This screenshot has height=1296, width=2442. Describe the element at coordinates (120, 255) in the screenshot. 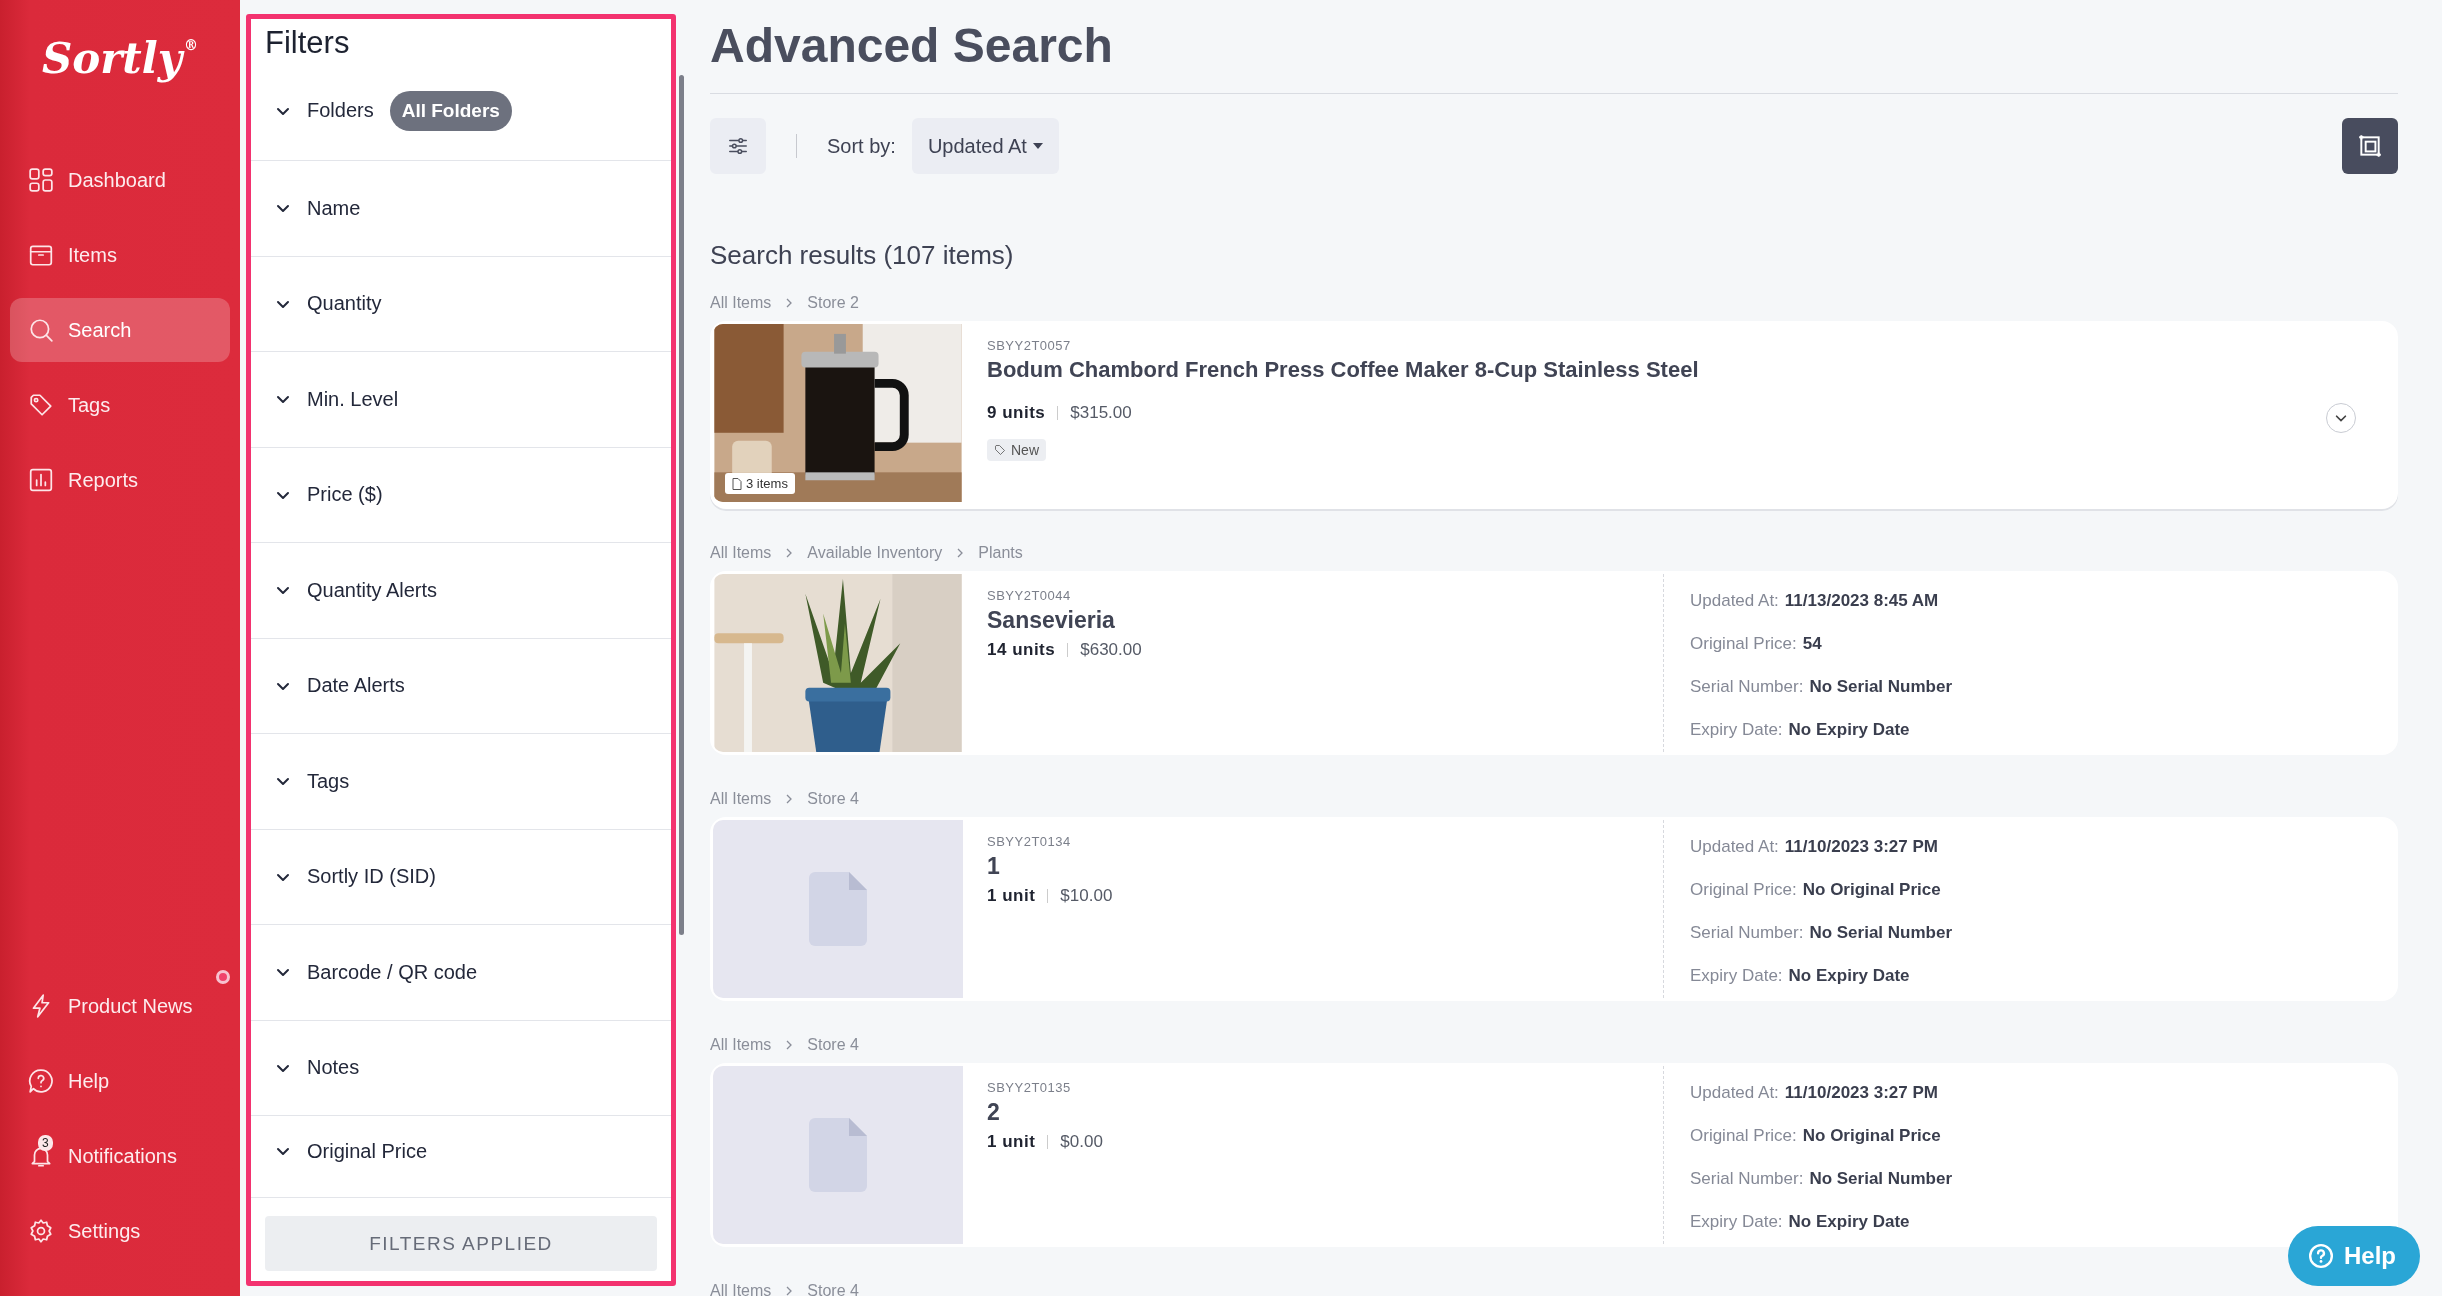

I see `nav-item: Items` at that location.